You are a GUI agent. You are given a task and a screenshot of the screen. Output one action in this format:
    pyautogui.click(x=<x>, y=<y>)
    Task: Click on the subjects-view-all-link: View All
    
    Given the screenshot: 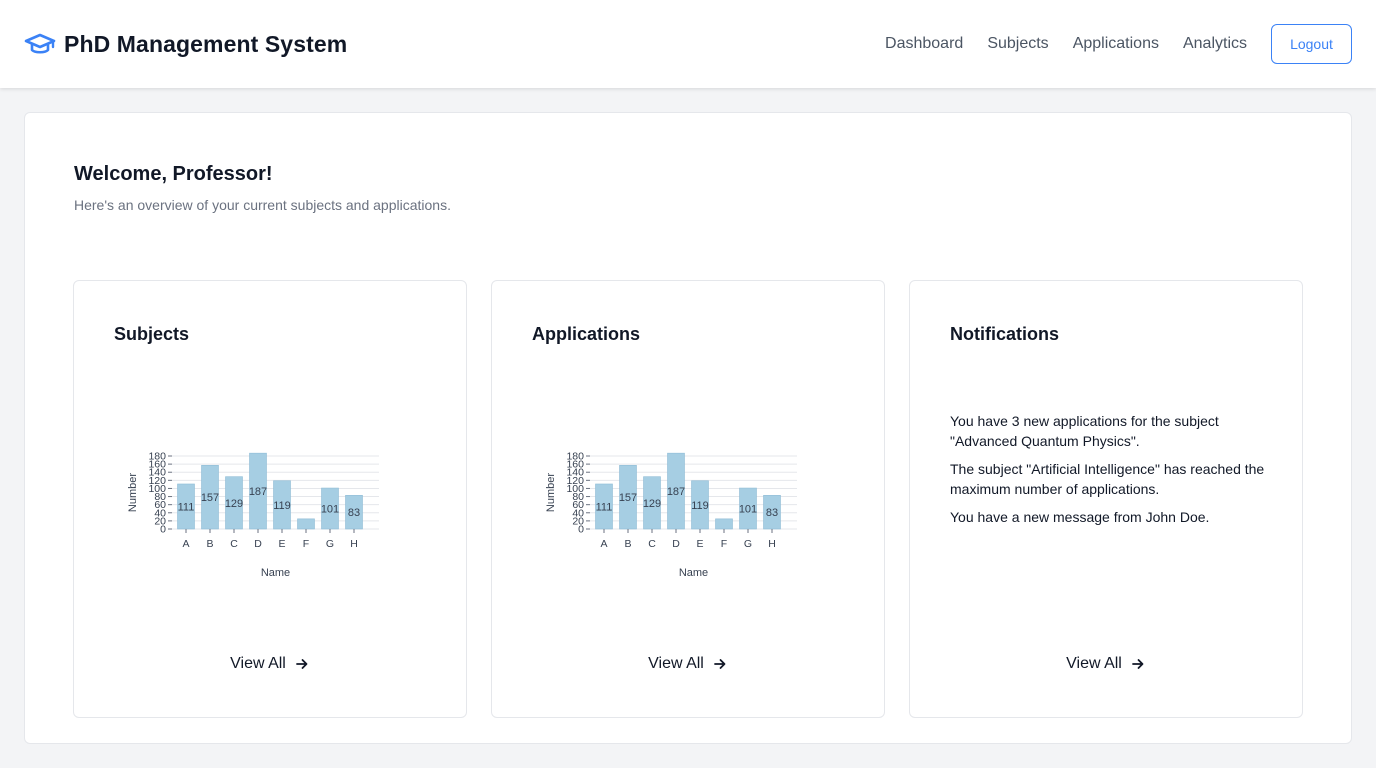 What is the action you would take?
    pyautogui.click(x=270, y=664)
    